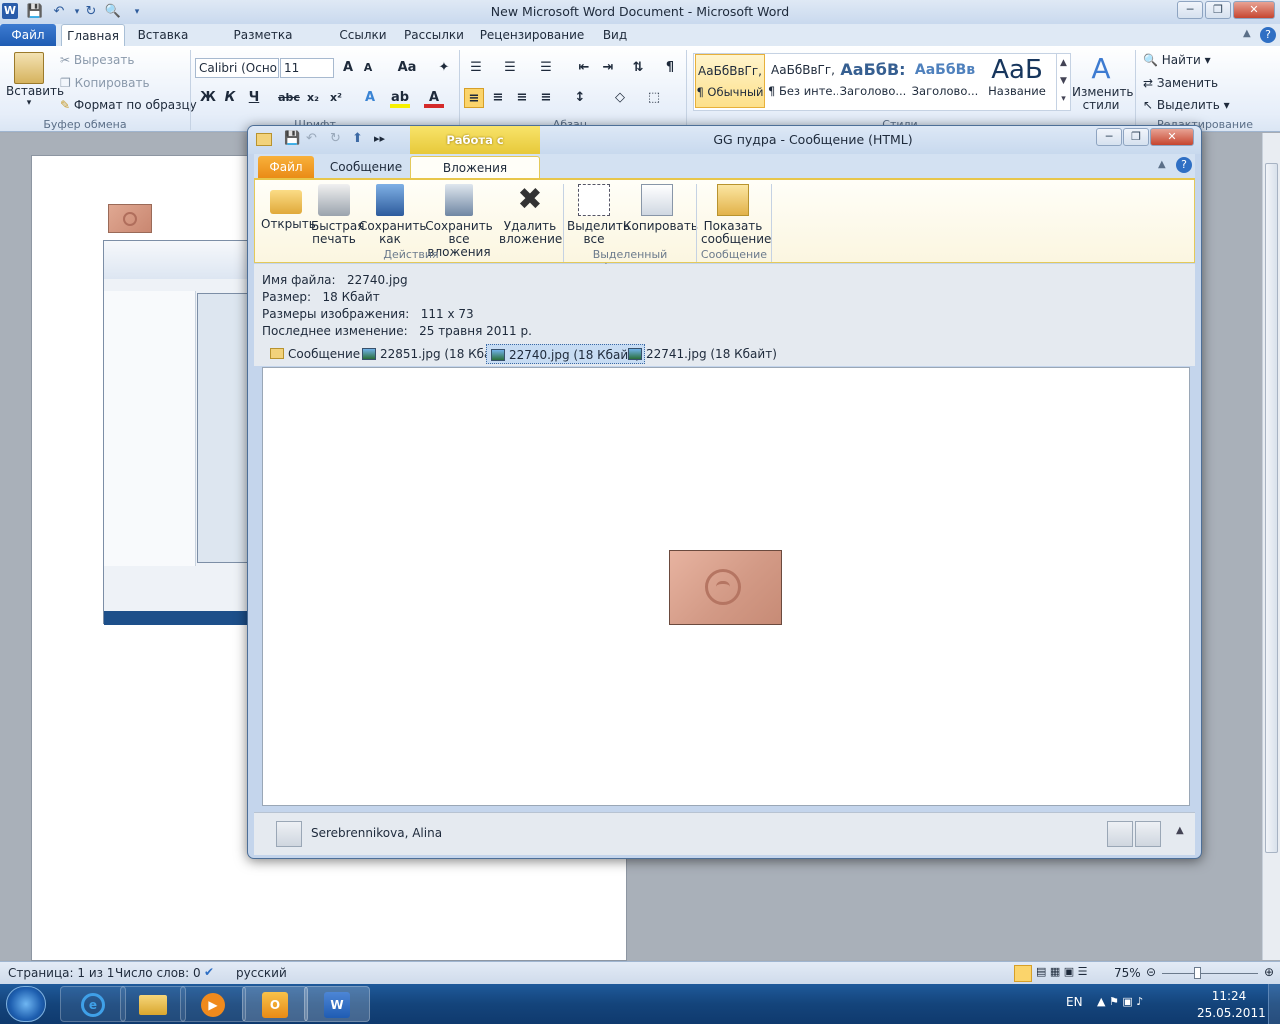  What do you see at coordinates (654, 98) in the screenshot?
I see `borders-icon: ⬚` at bounding box center [654, 98].